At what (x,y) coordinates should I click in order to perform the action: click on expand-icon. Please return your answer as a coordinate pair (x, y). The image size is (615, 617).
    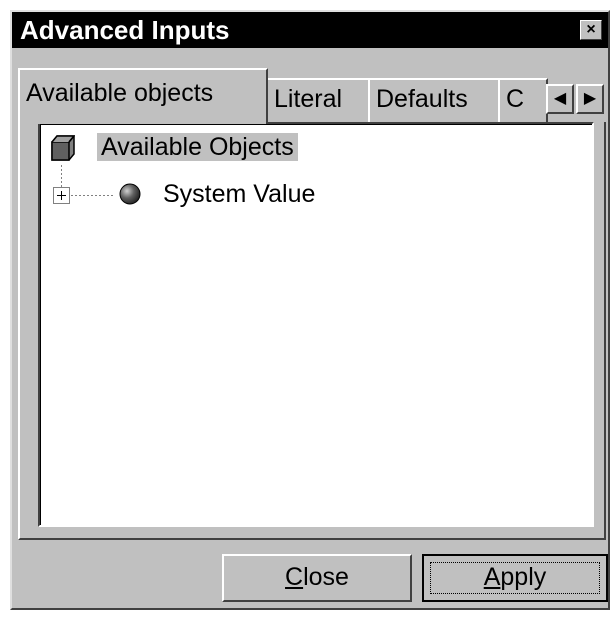
    Looking at the image, I should click on (61, 195).